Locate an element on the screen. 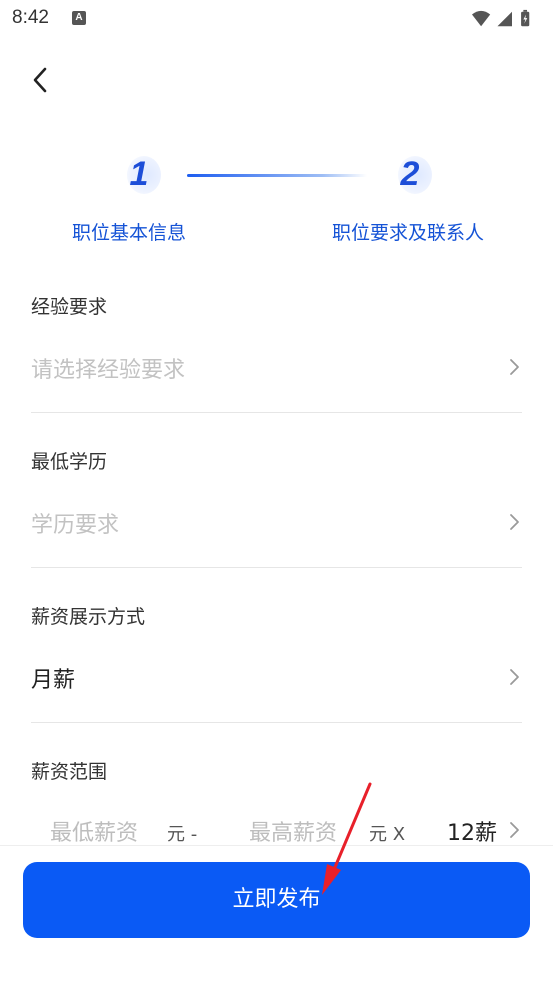 Image resolution: width=553 pixels, height=985 pixels. back-arrow-icon is located at coordinates (40, 80).